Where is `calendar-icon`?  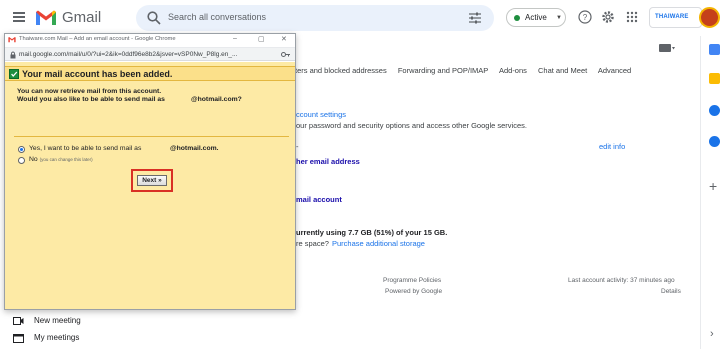 calendar-icon is located at coordinates (714, 49).